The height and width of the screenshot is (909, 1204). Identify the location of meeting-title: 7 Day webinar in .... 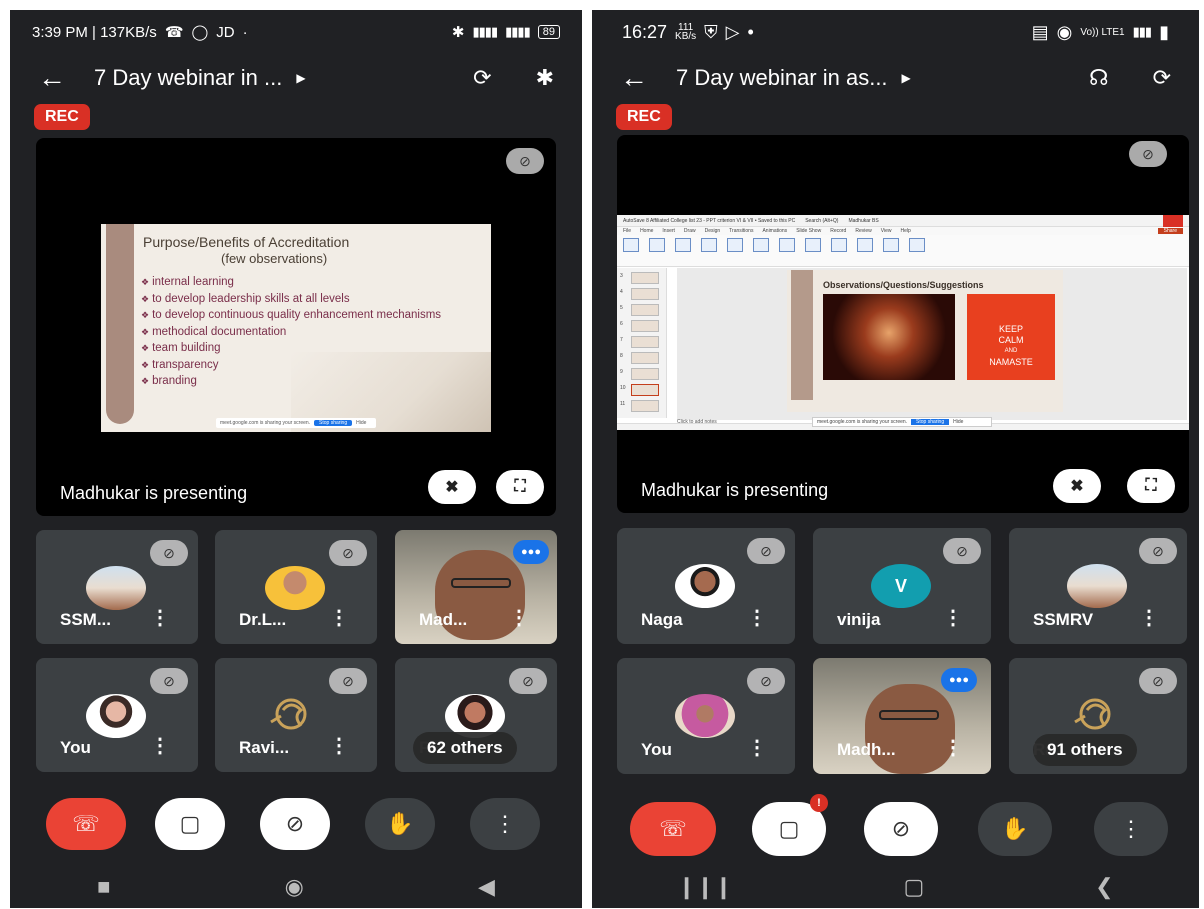
(188, 78).